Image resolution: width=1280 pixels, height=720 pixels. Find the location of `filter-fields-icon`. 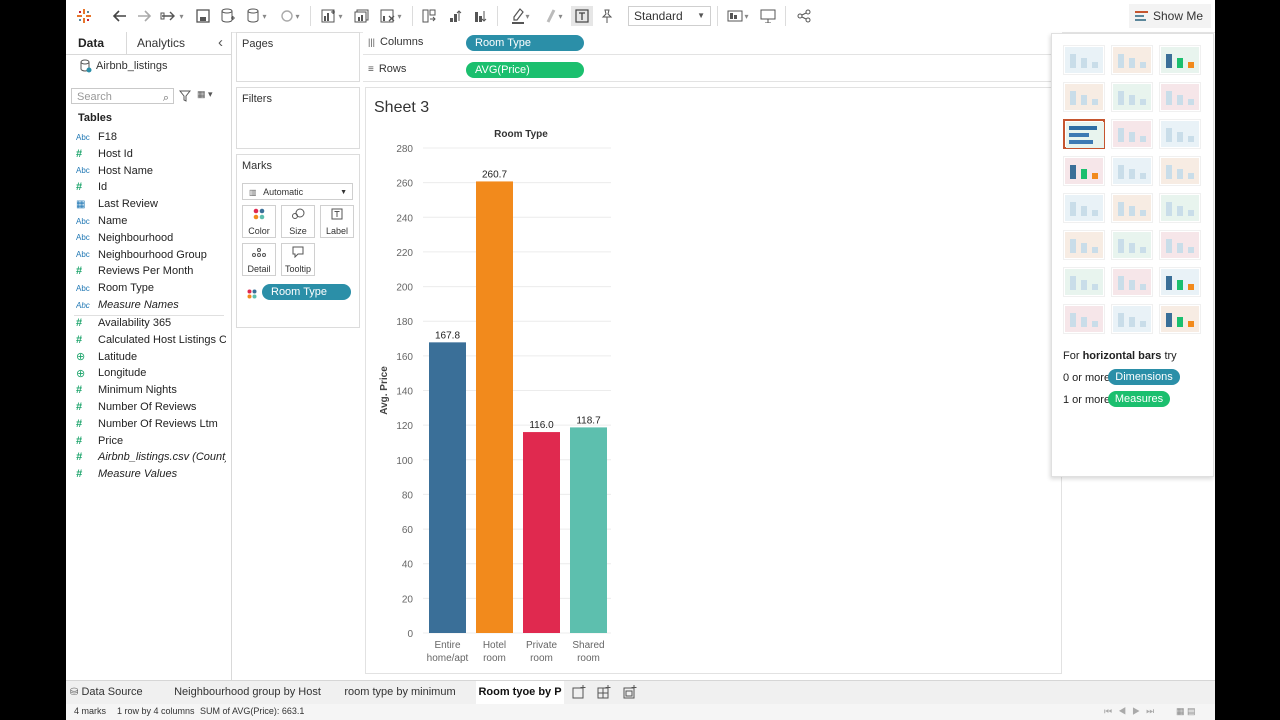

filter-fields-icon is located at coordinates (185, 98).